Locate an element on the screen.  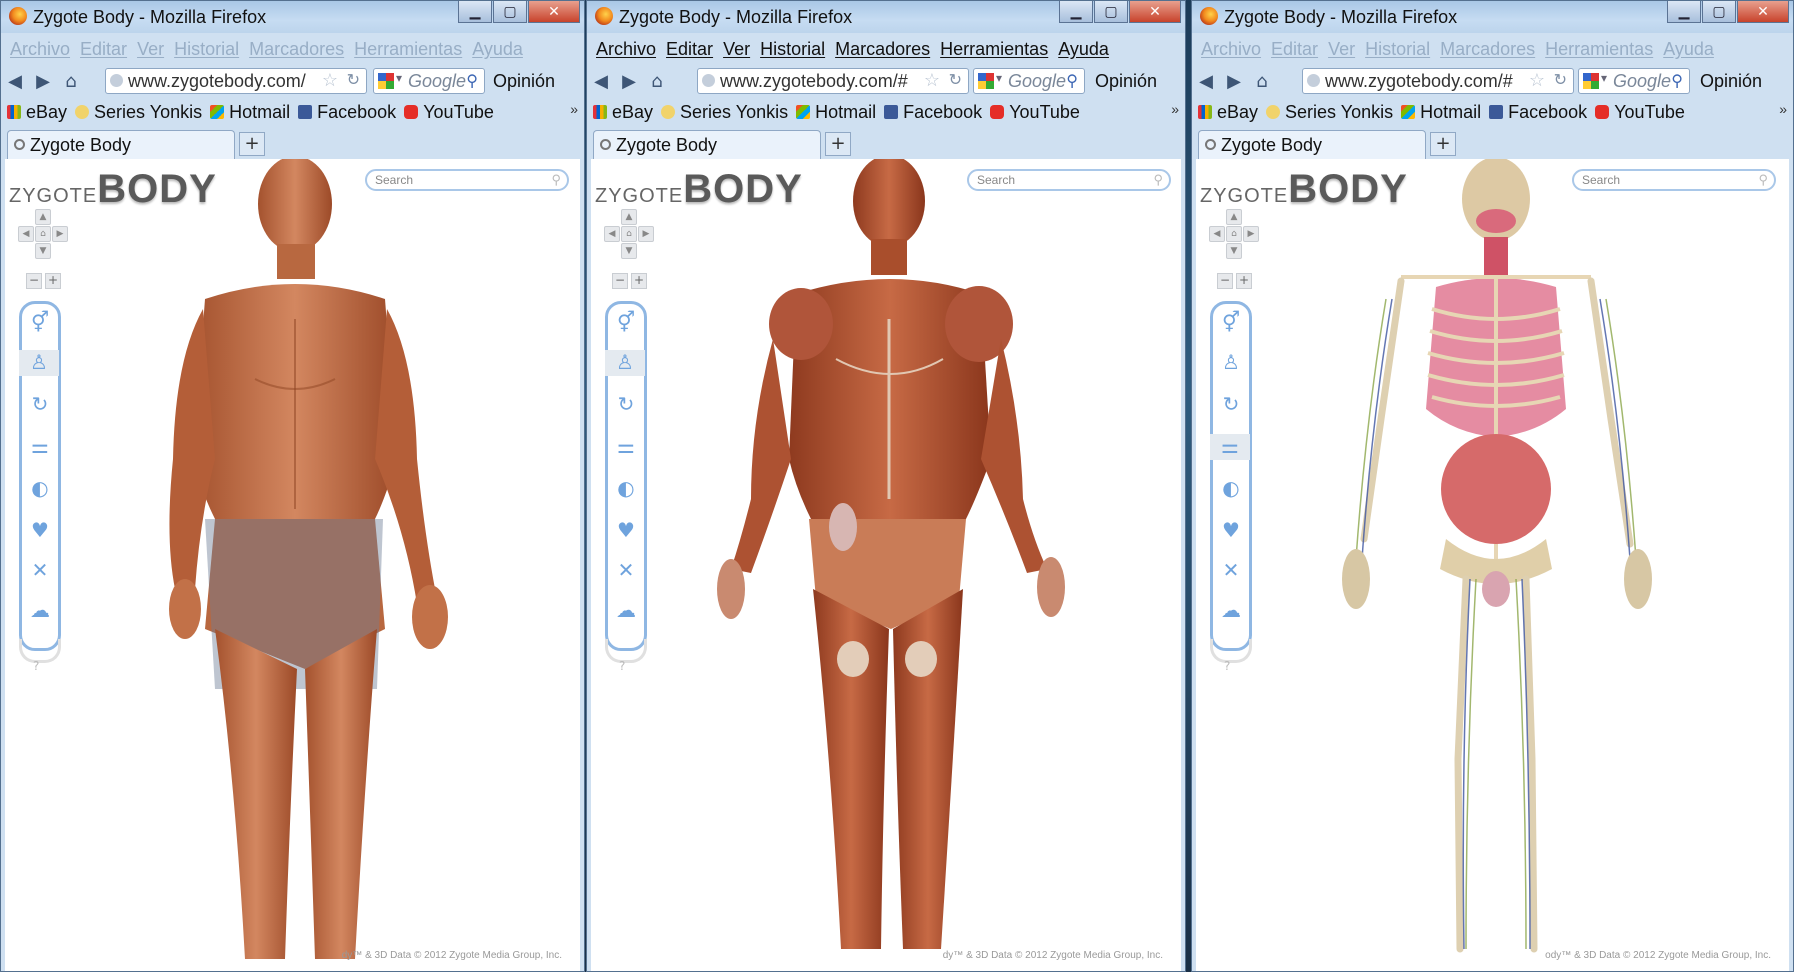
hotmail-icon is located at coordinates (1408, 112).